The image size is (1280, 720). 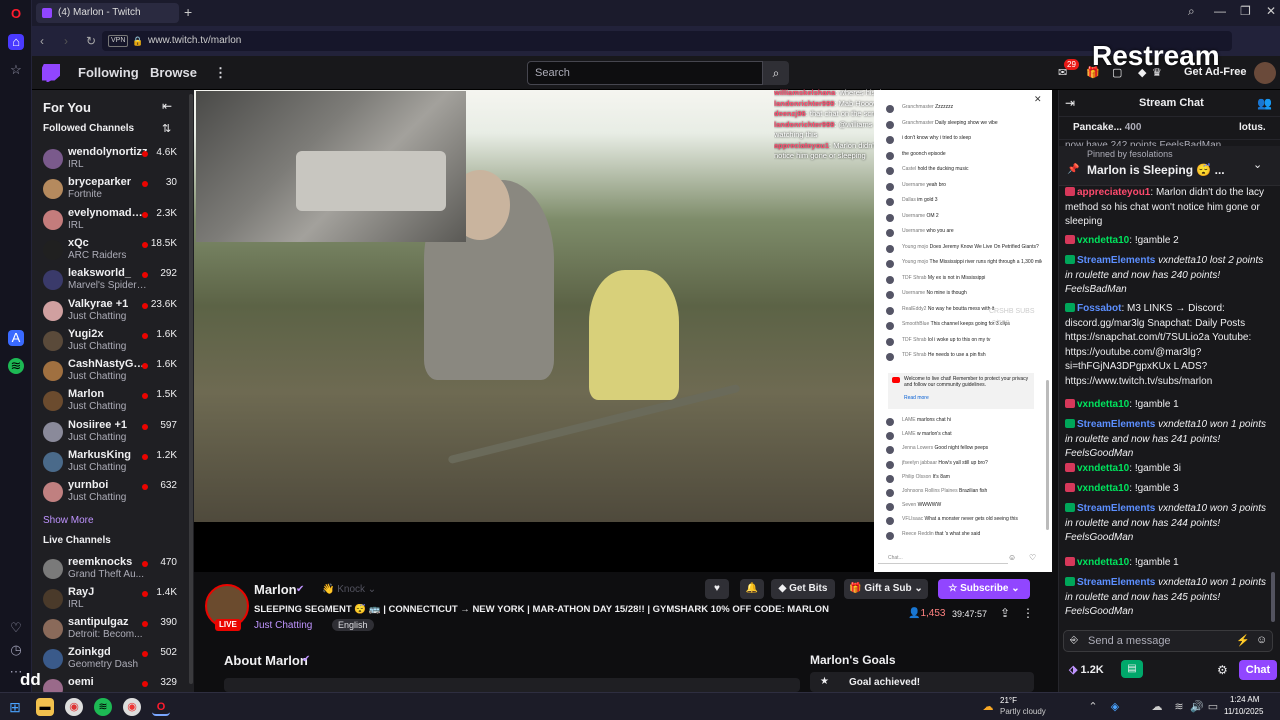 I want to click on twitch-logo-icon, so click(x=51, y=73).